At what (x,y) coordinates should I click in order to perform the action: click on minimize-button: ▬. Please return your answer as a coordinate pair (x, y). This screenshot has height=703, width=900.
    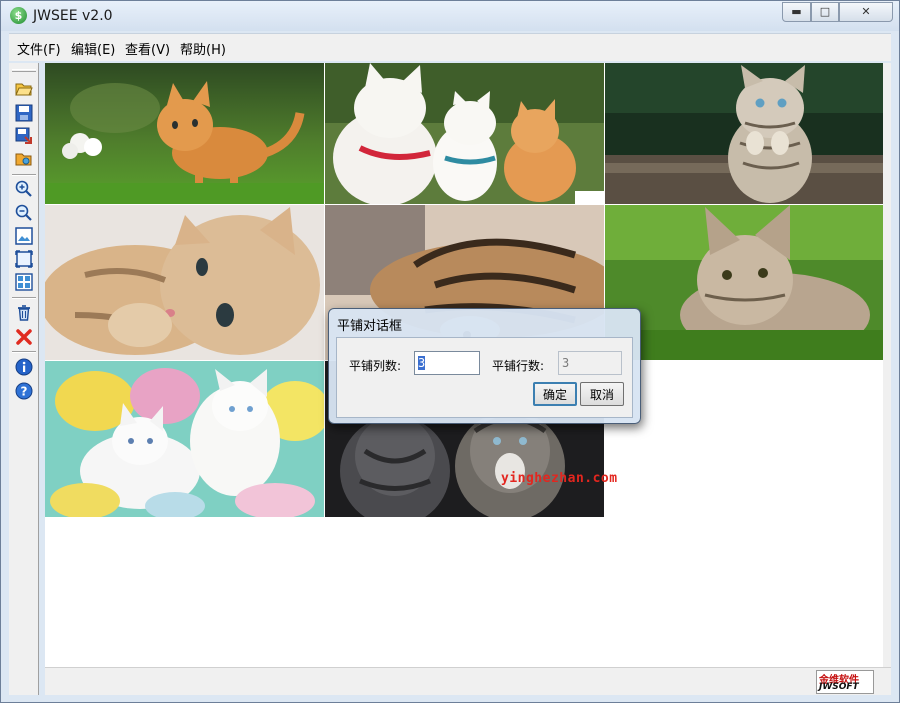
    Looking at the image, I should click on (796, 12).